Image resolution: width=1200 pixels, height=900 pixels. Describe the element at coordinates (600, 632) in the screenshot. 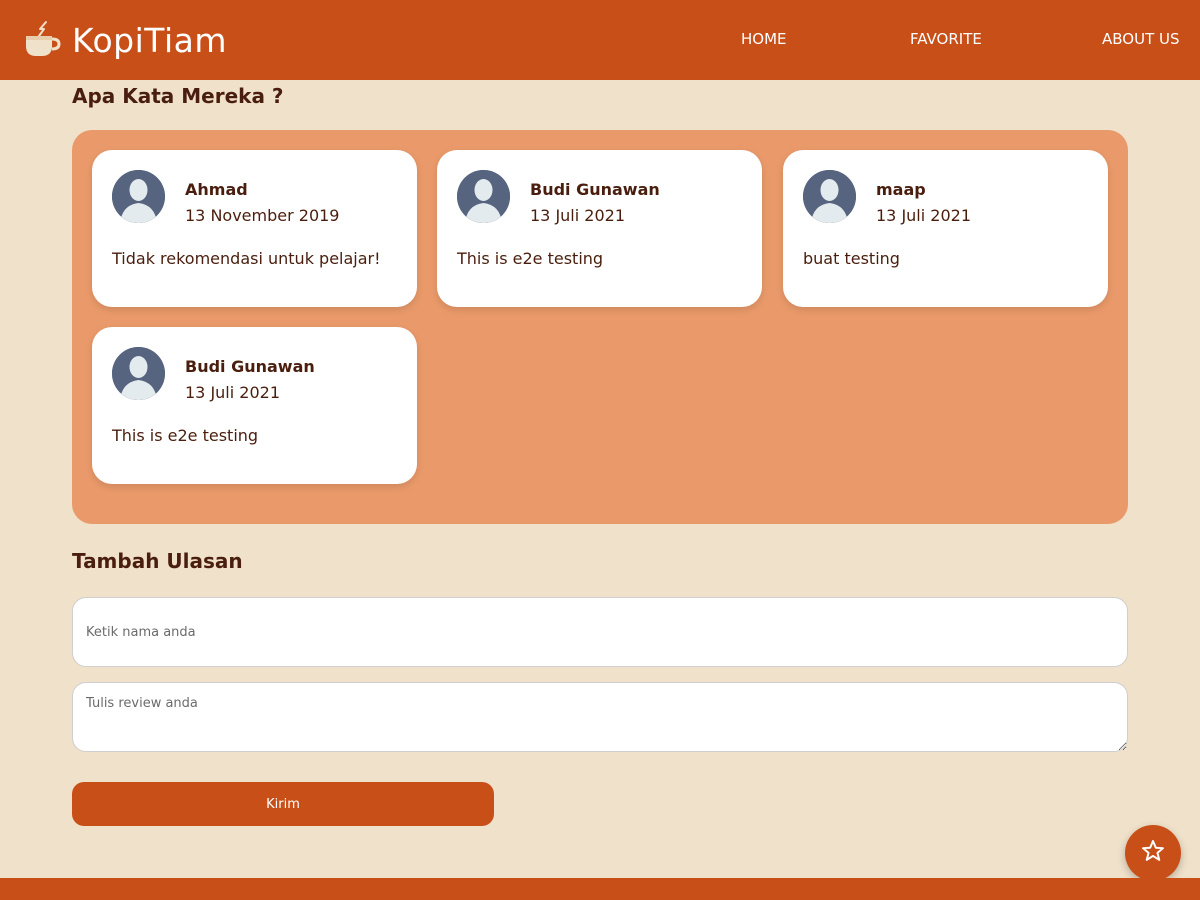

I see `name-input` at that location.